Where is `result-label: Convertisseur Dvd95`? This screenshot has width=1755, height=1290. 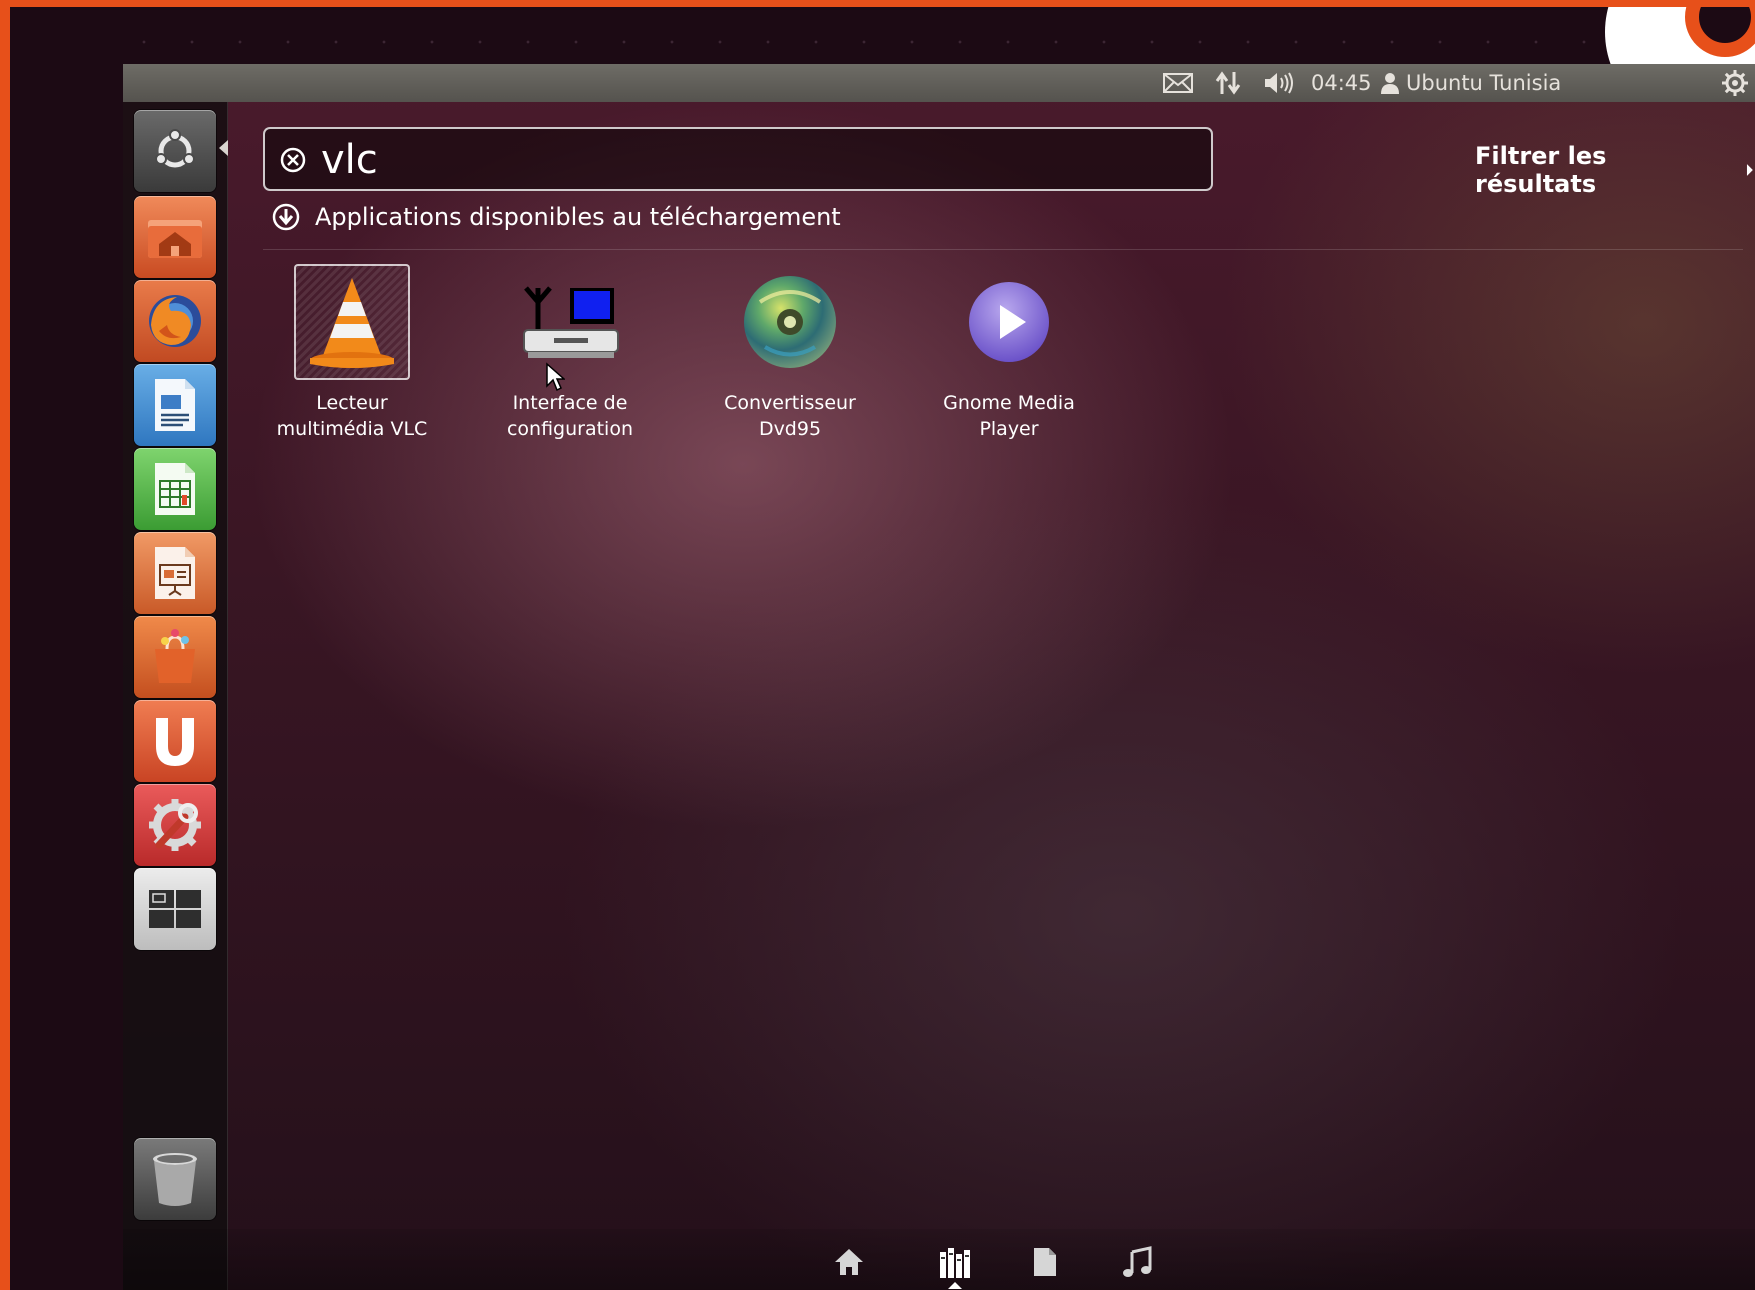 result-label: Convertisseur Dvd95 is located at coordinates (790, 416).